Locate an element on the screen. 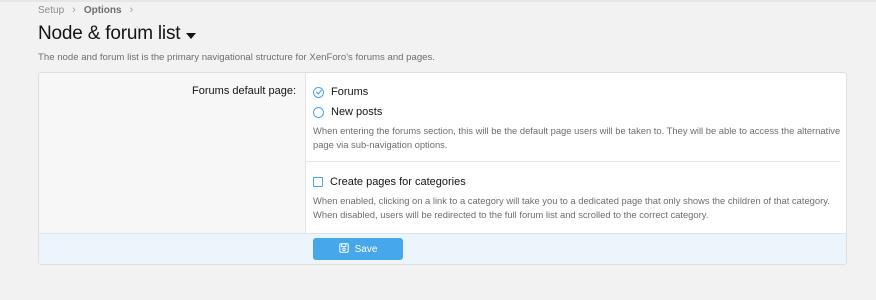 The width and height of the screenshot is (876, 300). breadcrumb: Setup › Options › is located at coordinates (86, 10).